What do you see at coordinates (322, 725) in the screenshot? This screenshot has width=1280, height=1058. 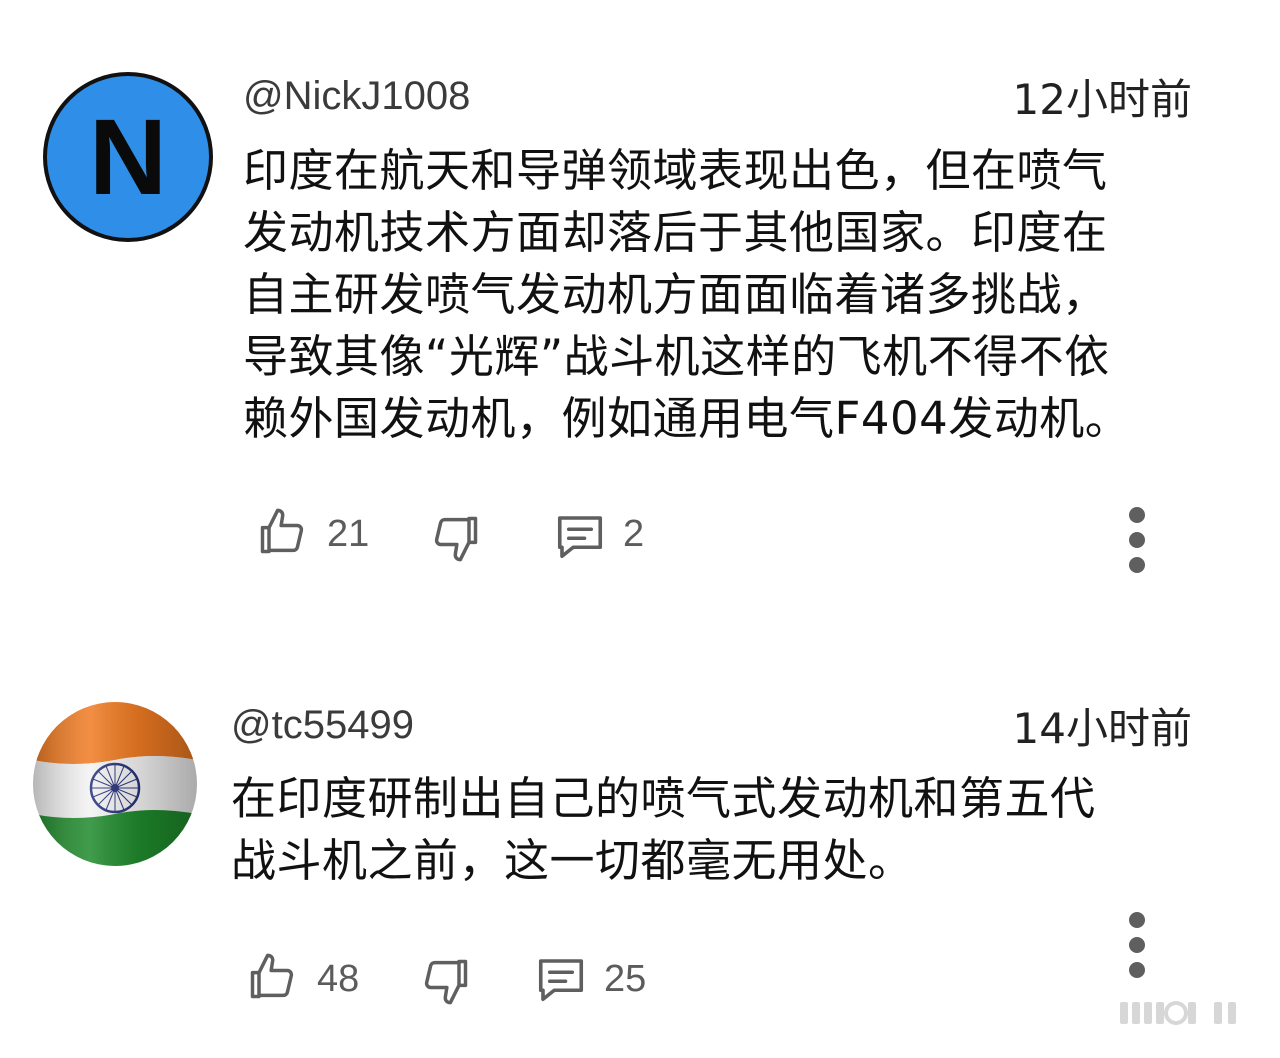 I see `comment-author-handle: @tc55499` at bounding box center [322, 725].